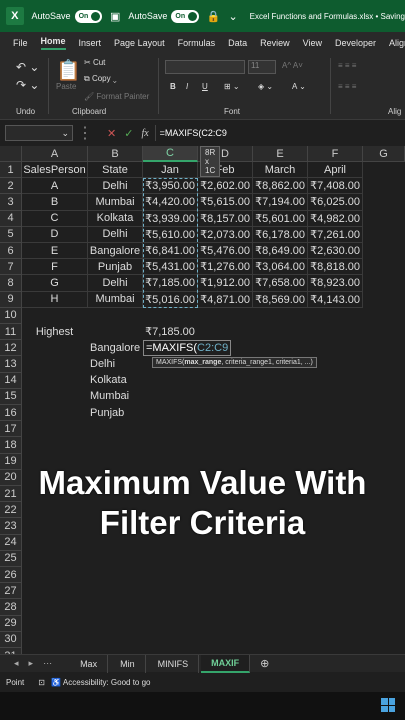 The height and width of the screenshot is (720, 405). I want to click on menu-page-layout: Page Layout, so click(139, 43).